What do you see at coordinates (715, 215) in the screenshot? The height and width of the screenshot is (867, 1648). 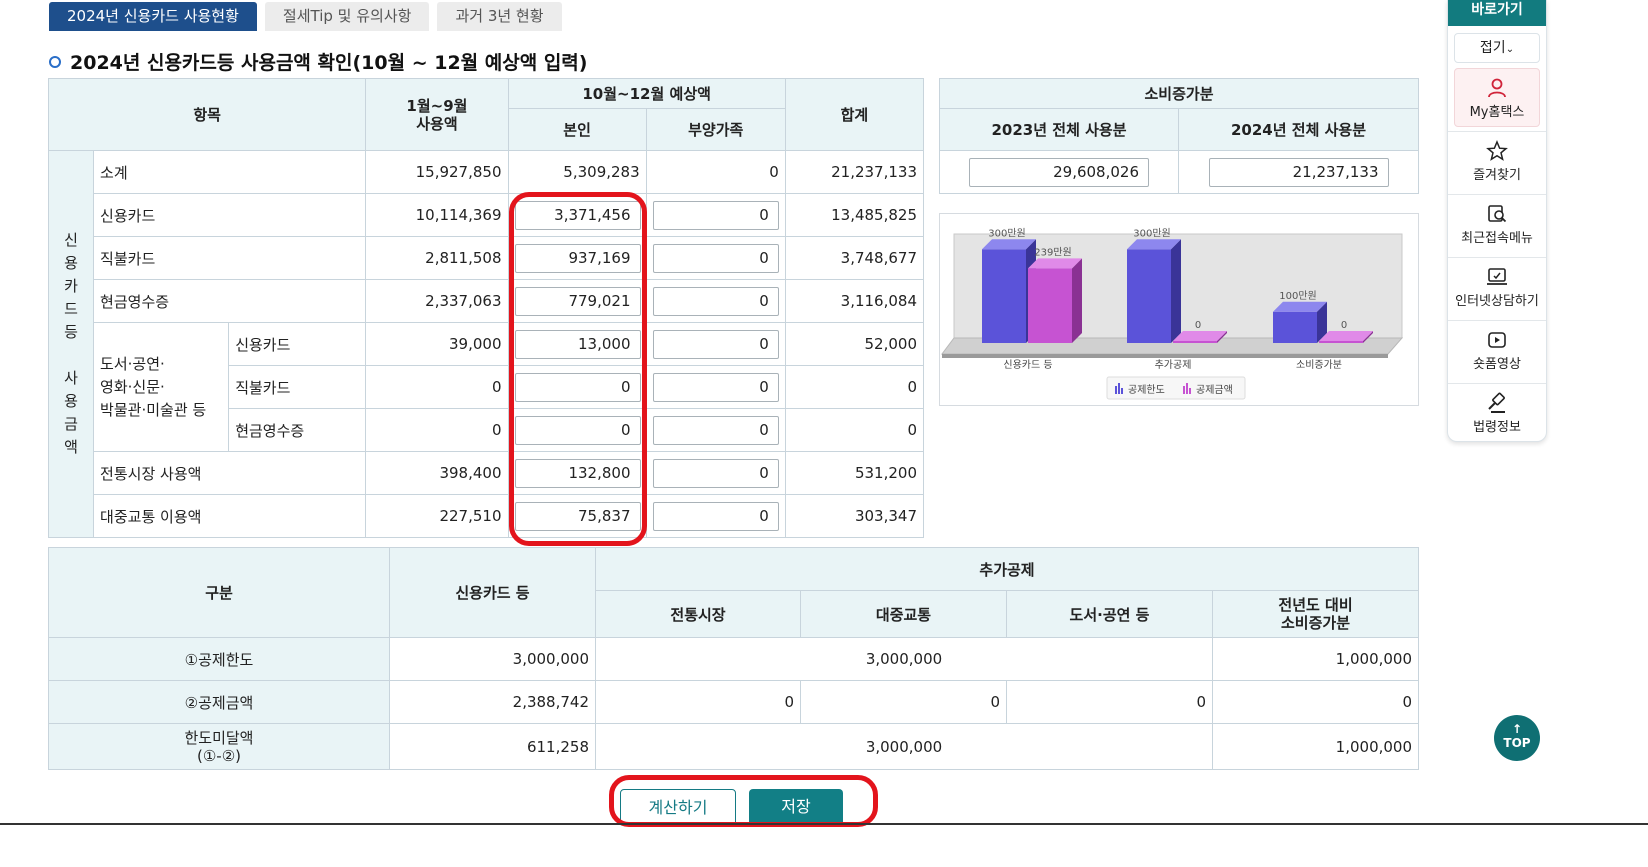 I see `credit-dependent-input: 0` at bounding box center [715, 215].